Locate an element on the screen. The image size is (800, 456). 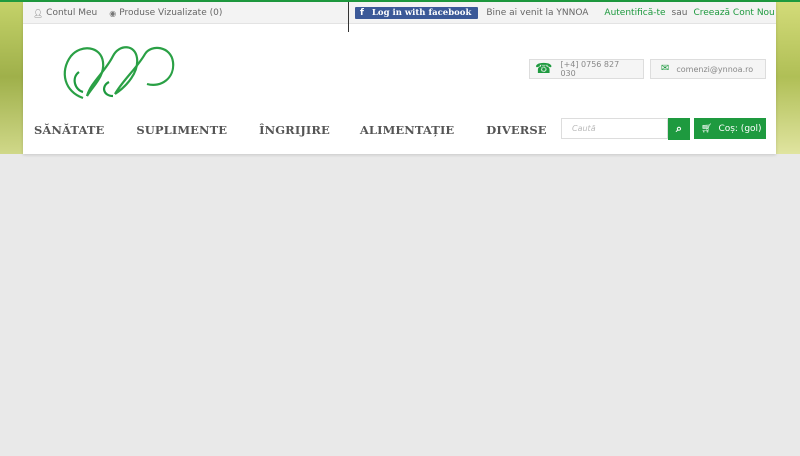
or-text: sau is located at coordinates (679, 13).